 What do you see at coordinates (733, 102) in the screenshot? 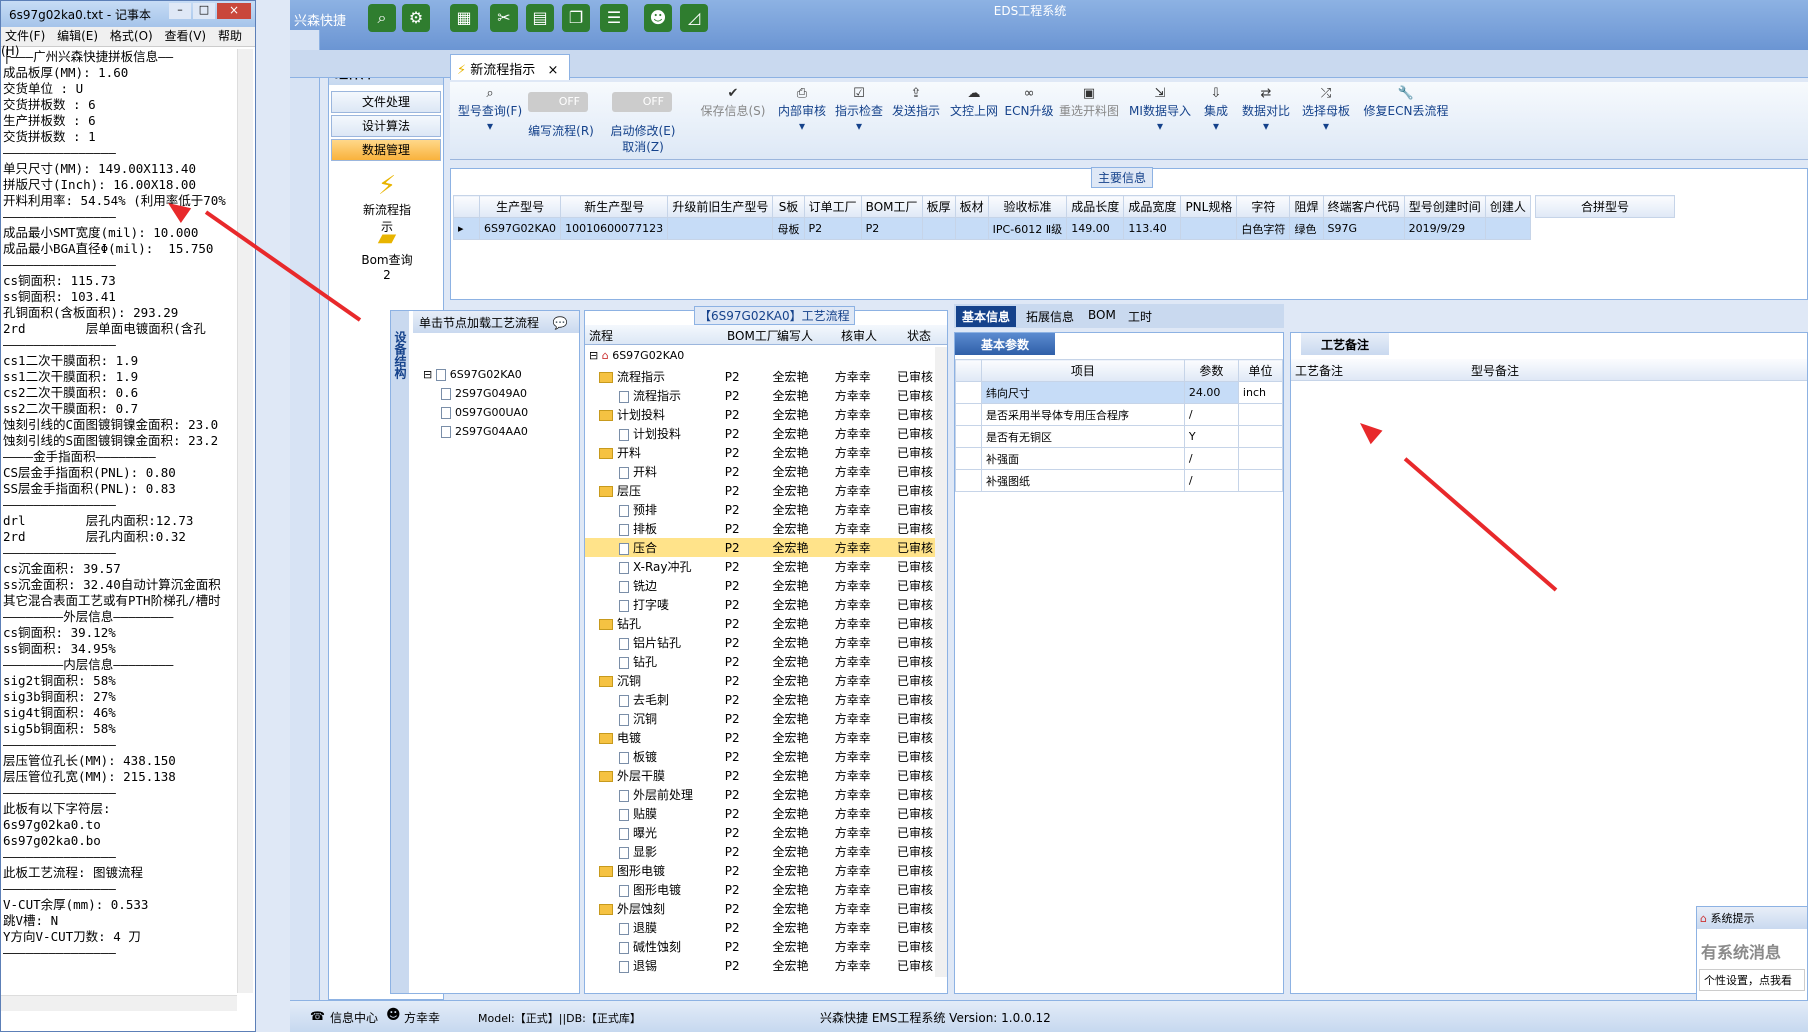
I see `save-info-button: ✔ 保存信息(S)` at bounding box center [733, 102].